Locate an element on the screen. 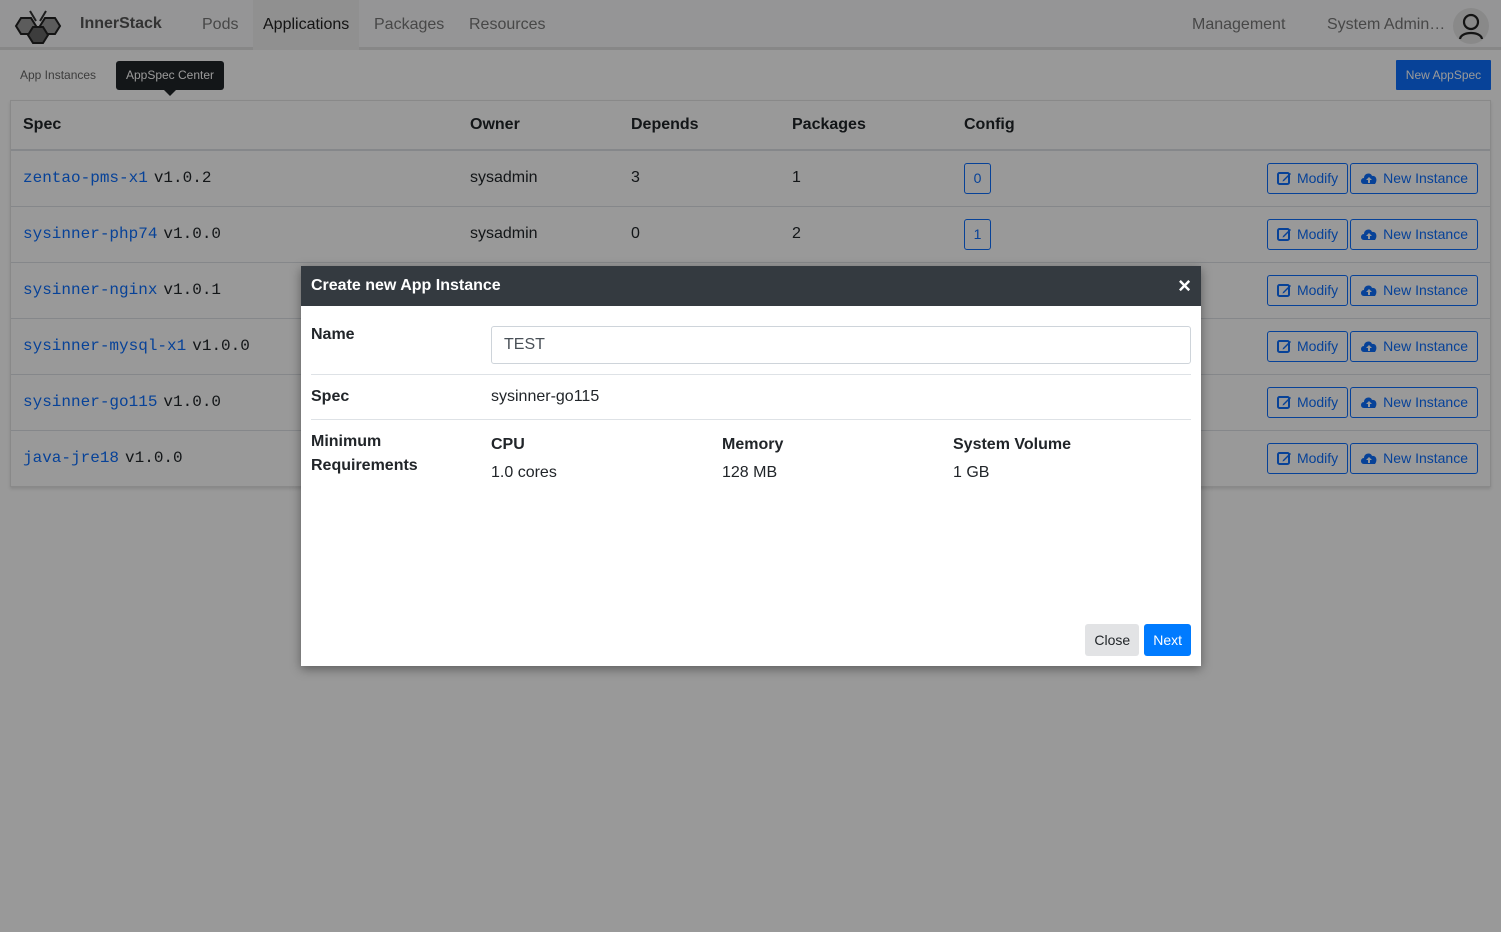 This screenshot has height=932, width=1501. req-cpu: CPU 1.0 cores is located at coordinates (606, 457).